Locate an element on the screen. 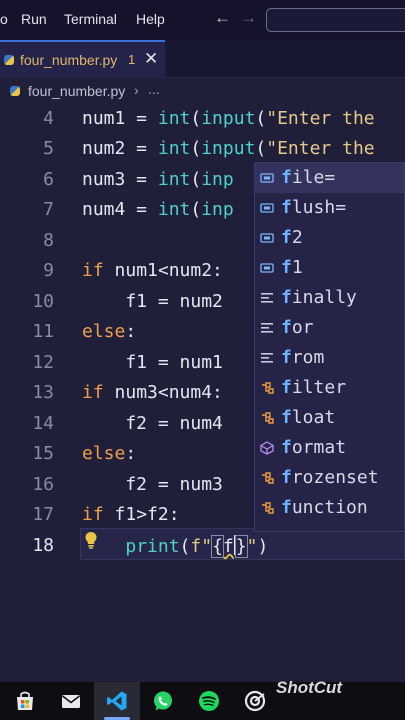  forward-arrow-icon: → is located at coordinates (248, 18).